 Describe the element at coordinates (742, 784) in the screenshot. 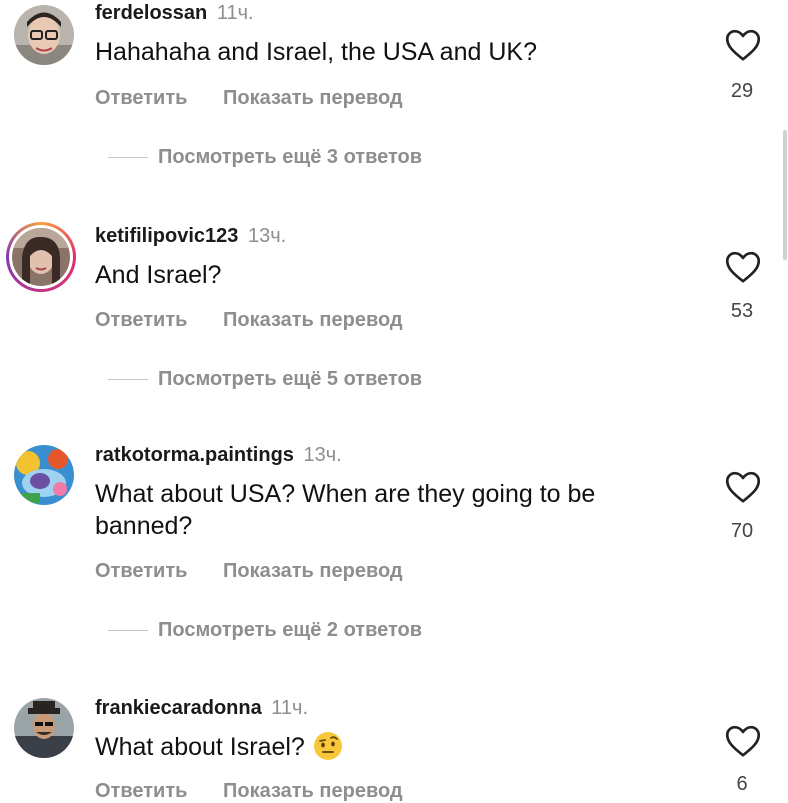

I see `like-count: 6` at that location.